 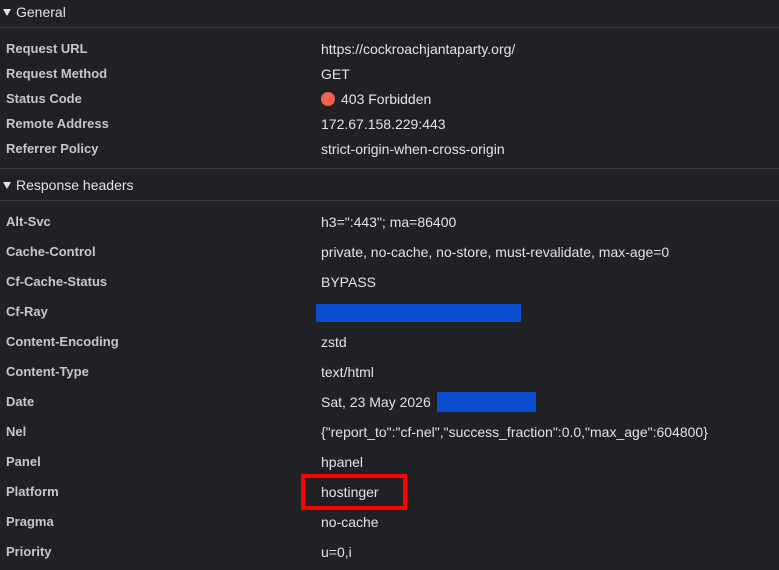 What do you see at coordinates (16, 431) in the screenshot?
I see `header-key: Nel` at bounding box center [16, 431].